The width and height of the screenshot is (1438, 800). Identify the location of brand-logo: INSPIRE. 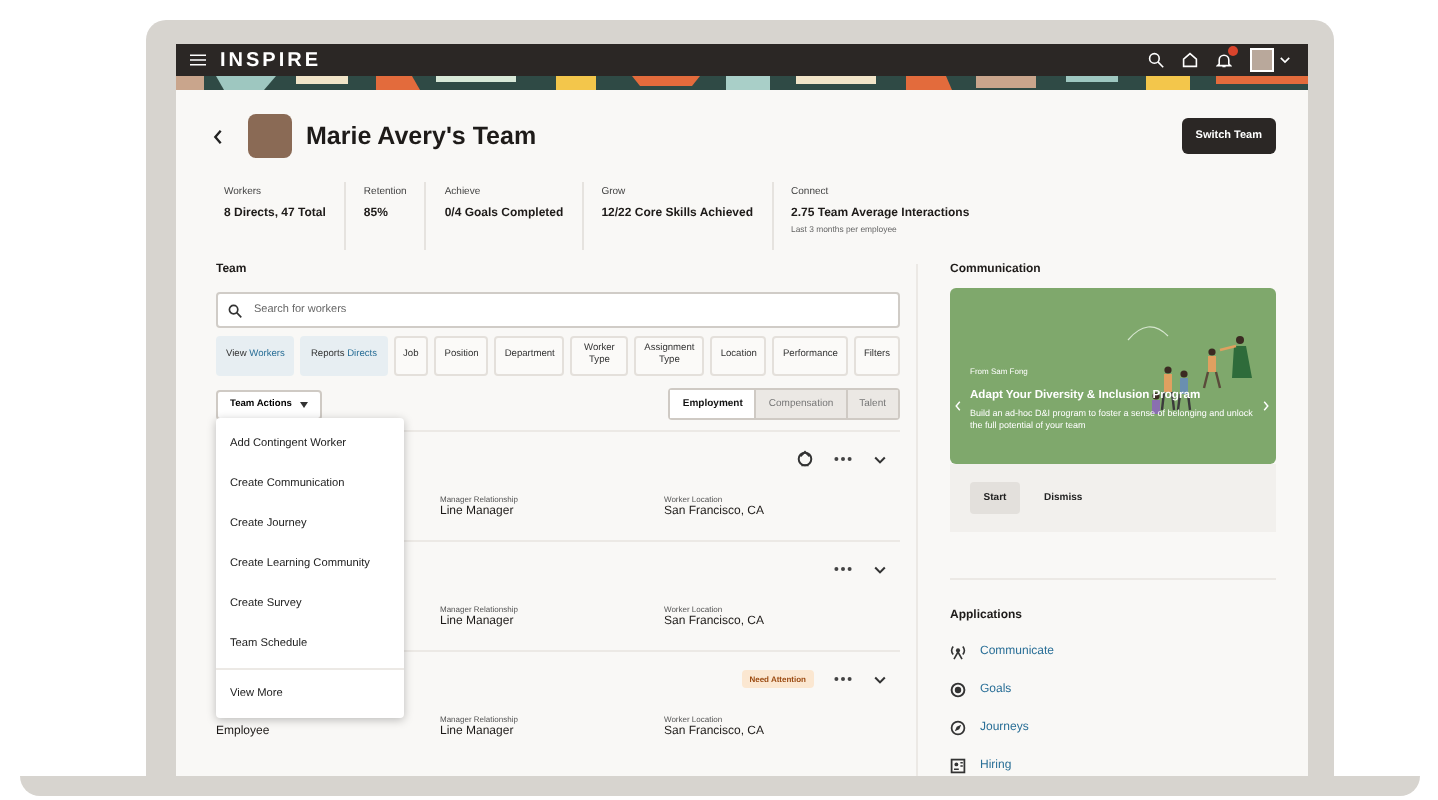
(271, 60).